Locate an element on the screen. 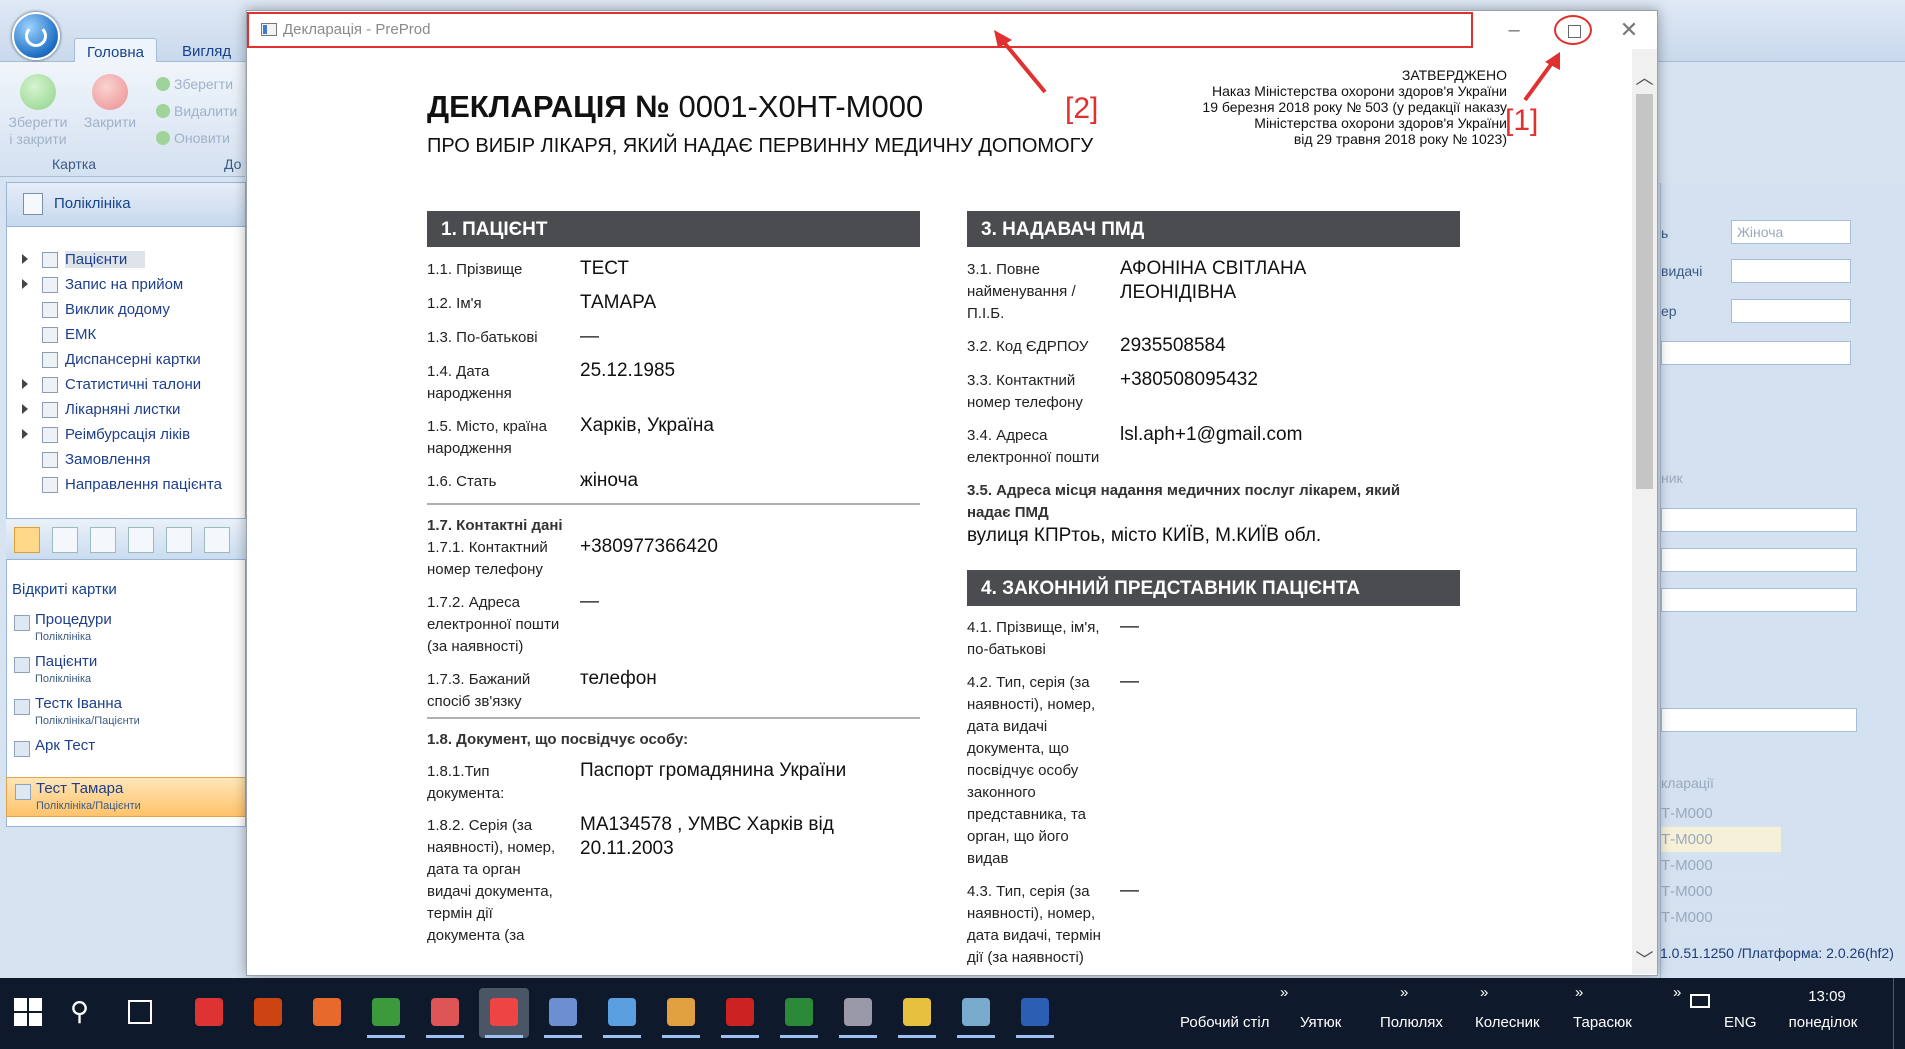 The height and width of the screenshot is (1049, 1905). close-button: Закрити is located at coordinates (110, 101).